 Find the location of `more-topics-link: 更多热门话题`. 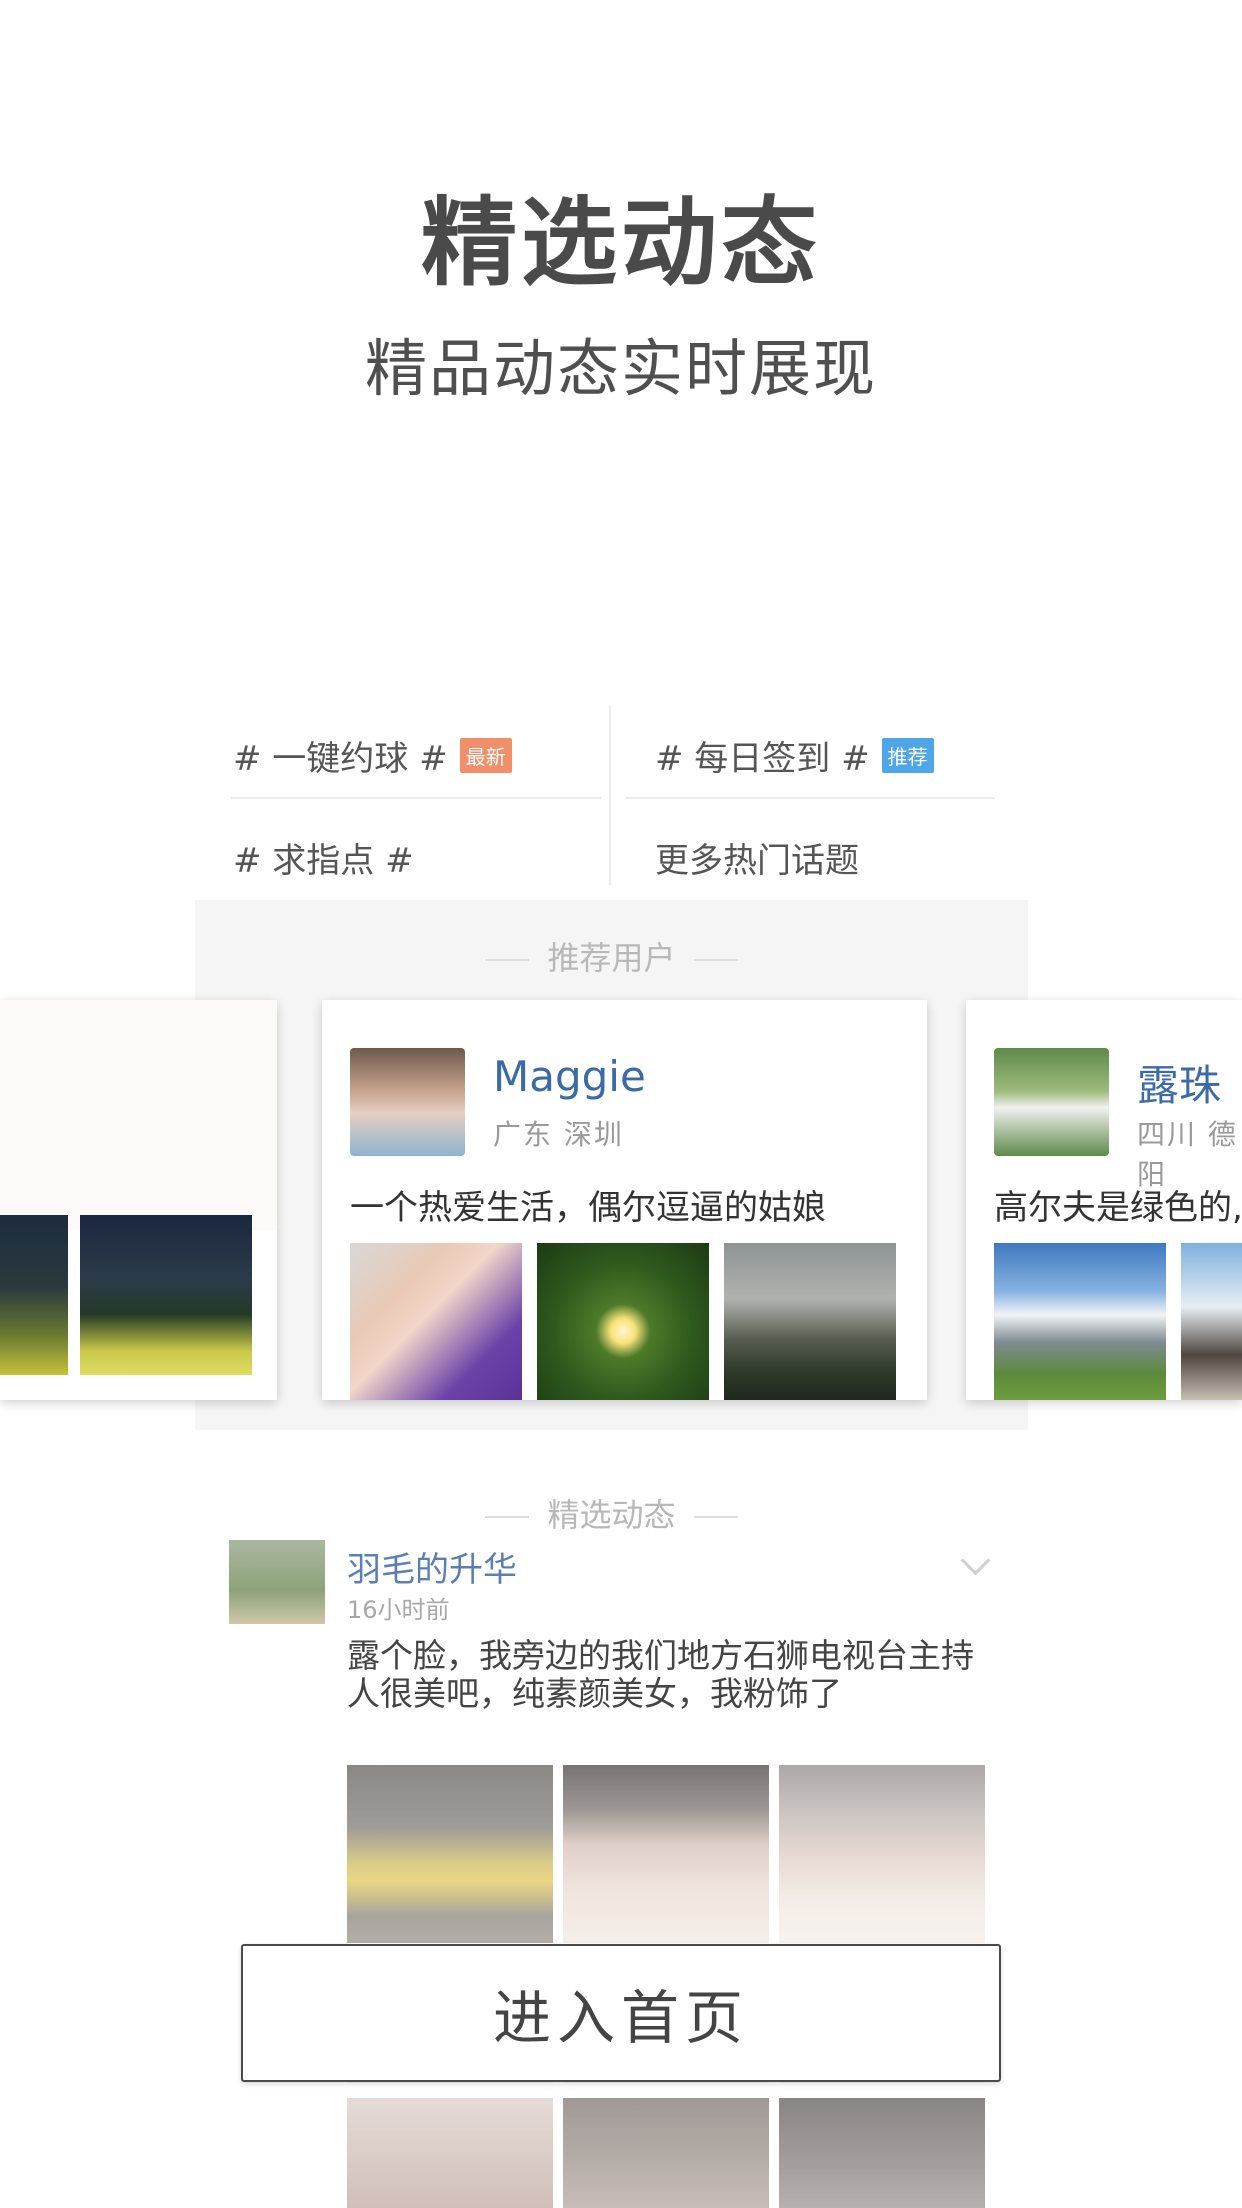

more-topics-link: 更多热门话题 is located at coordinates (757, 857).